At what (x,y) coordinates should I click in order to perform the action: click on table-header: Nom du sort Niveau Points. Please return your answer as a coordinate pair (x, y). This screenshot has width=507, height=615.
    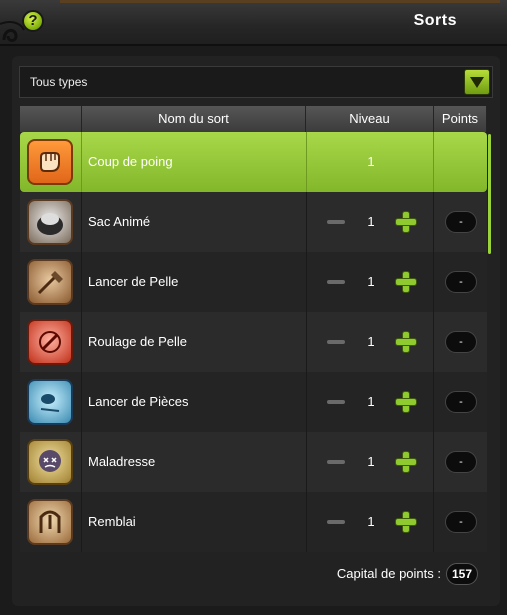
    Looking at the image, I should click on (253, 119).